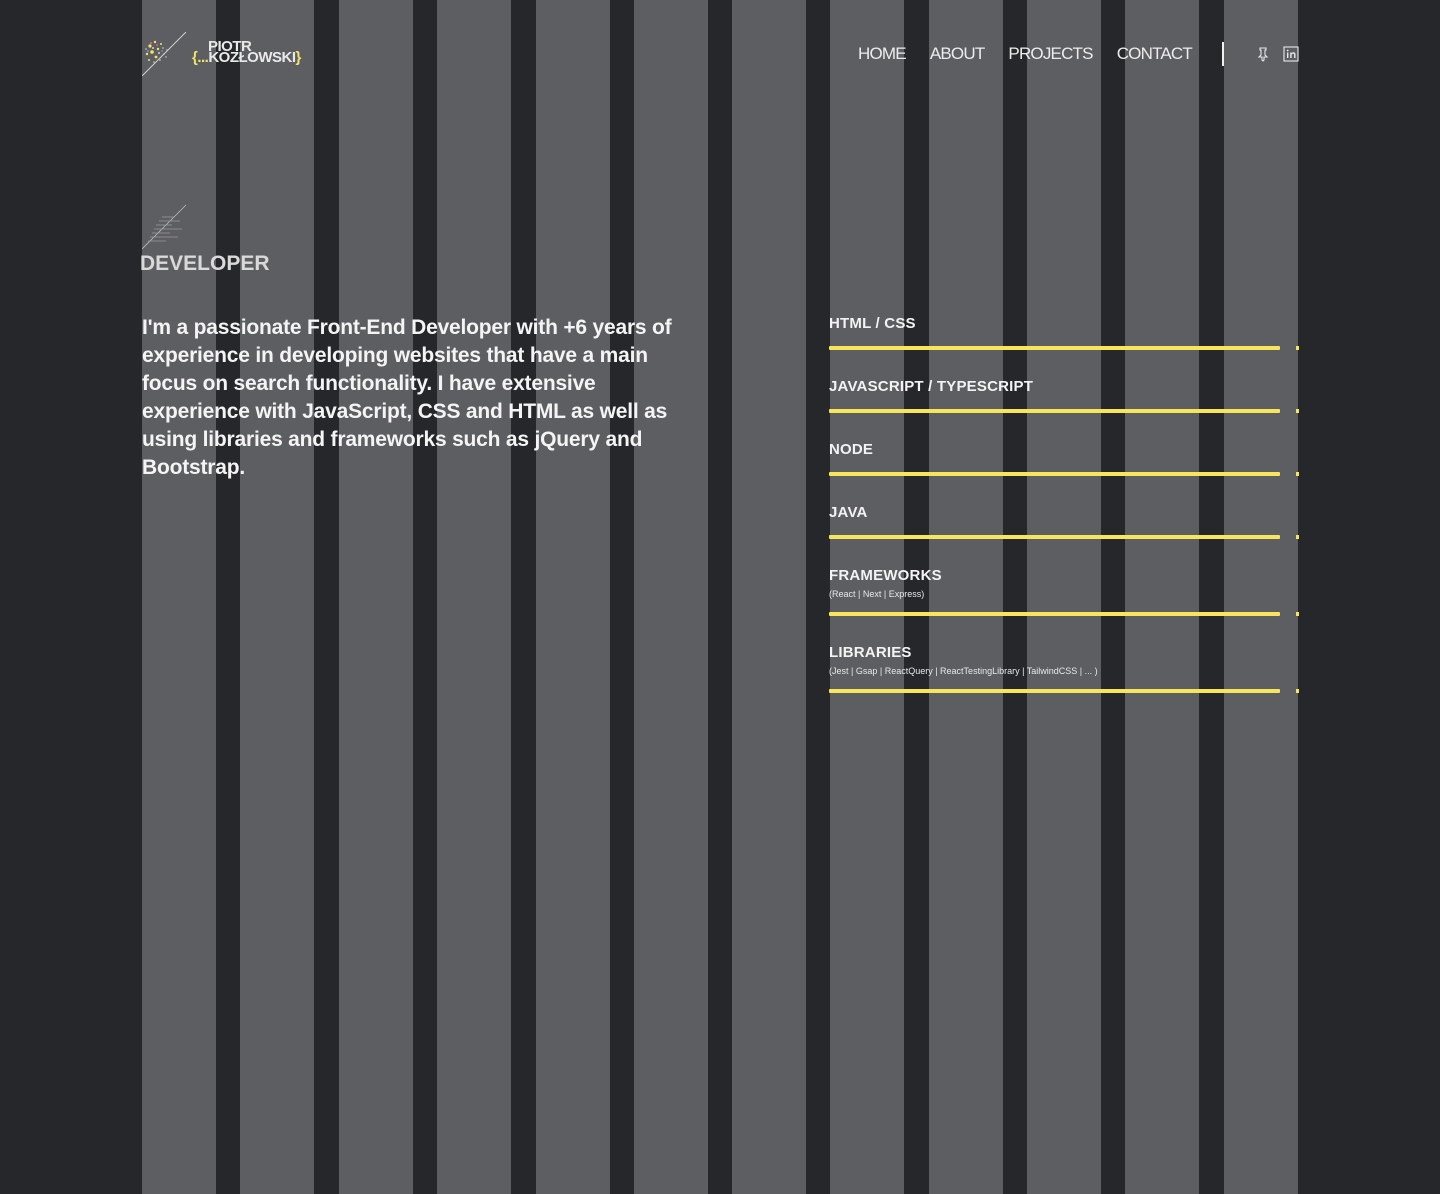 This screenshot has width=1440, height=1194. What do you see at coordinates (1155, 54) in the screenshot?
I see `nav-contact: CONTACT` at bounding box center [1155, 54].